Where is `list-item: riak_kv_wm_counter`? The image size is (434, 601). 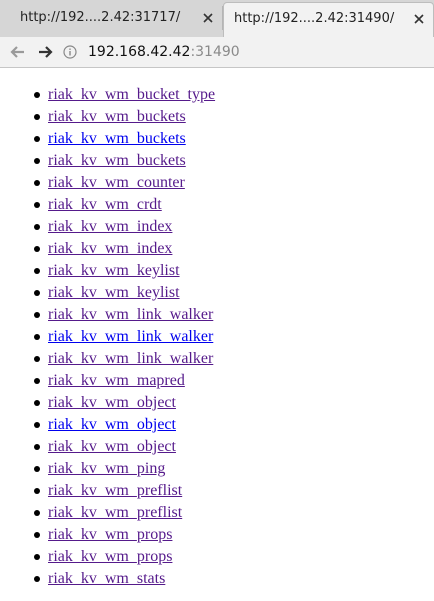
list-item: riak_kv_wm_counter is located at coordinates (123, 183).